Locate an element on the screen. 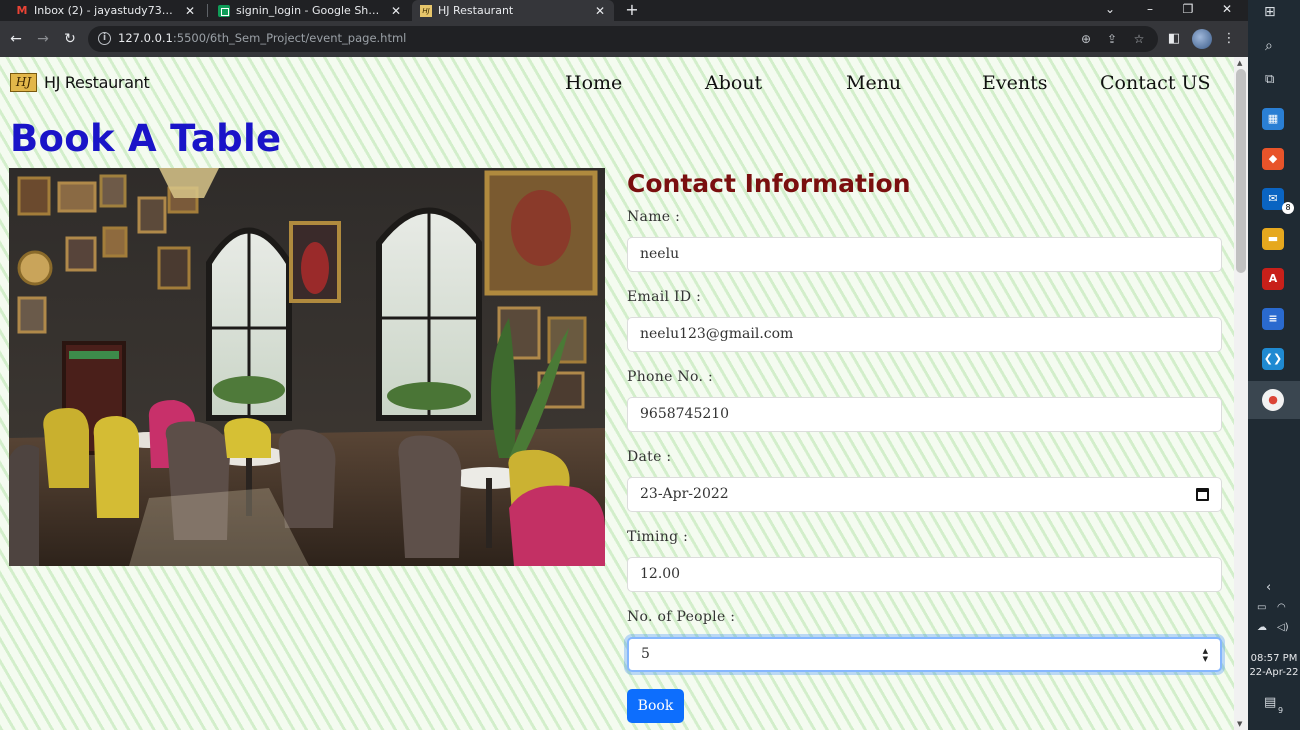 The height and width of the screenshot is (730, 1300). nav-events: Events is located at coordinates (1014, 83).